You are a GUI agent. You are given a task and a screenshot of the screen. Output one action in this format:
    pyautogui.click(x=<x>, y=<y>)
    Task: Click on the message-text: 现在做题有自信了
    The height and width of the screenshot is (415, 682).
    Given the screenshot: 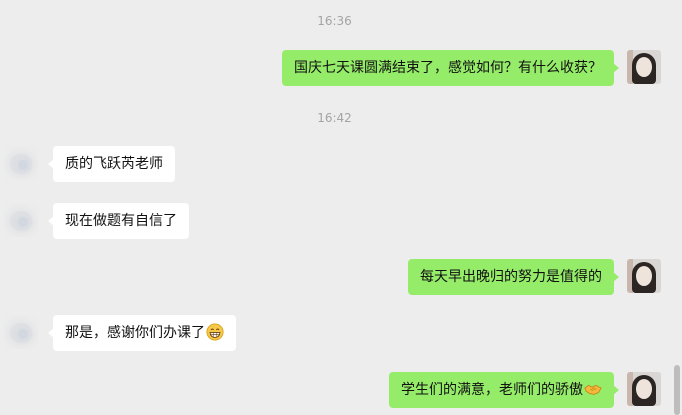 What is the action you would take?
    pyautogui.click(x=121, y=221)
    